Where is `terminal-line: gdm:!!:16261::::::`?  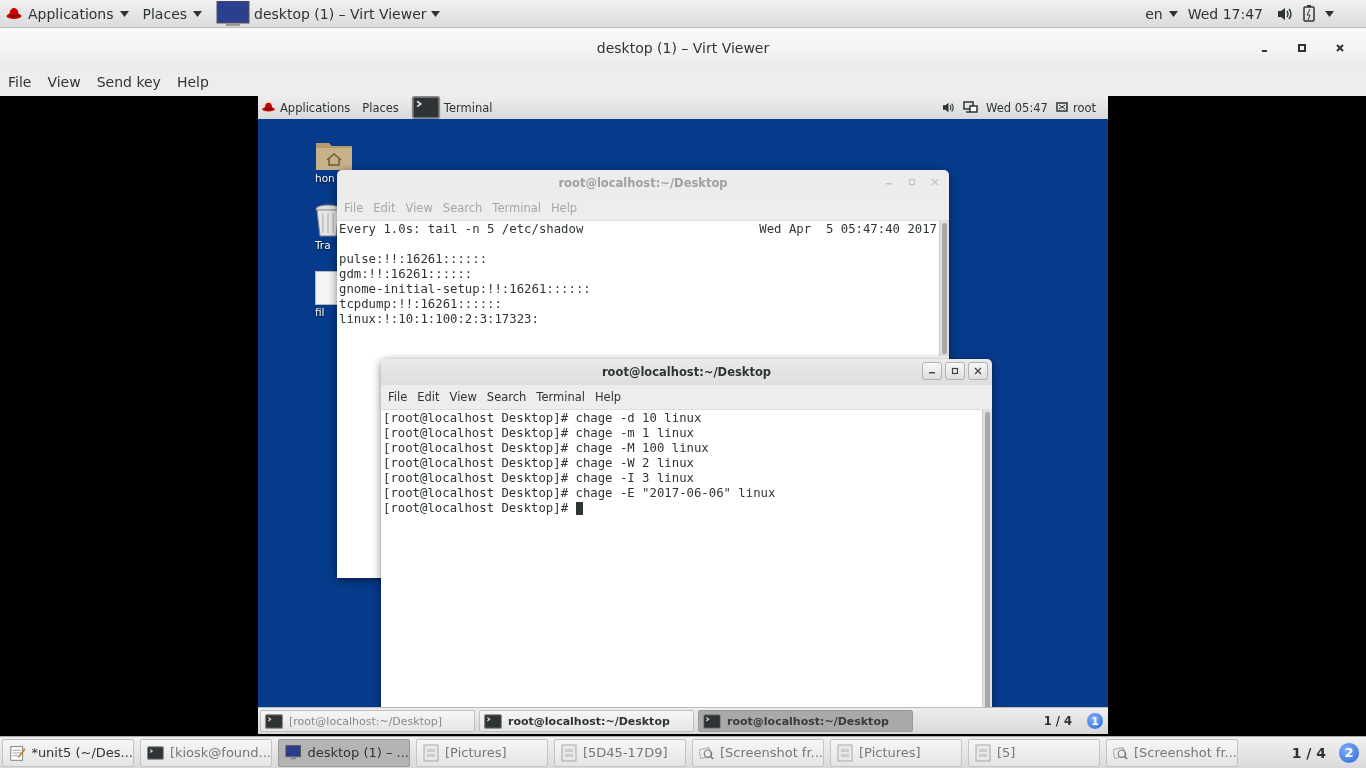
terminal-line: gdm:!!:16261:::::: is located at coordinates (406, 274).